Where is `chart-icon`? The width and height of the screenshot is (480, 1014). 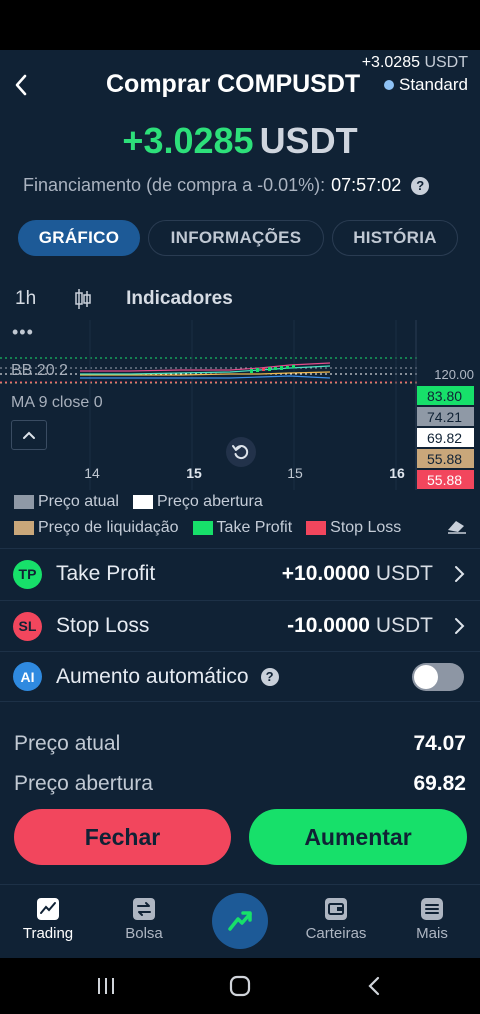 chart-icon is located at coordinates (48, 909).